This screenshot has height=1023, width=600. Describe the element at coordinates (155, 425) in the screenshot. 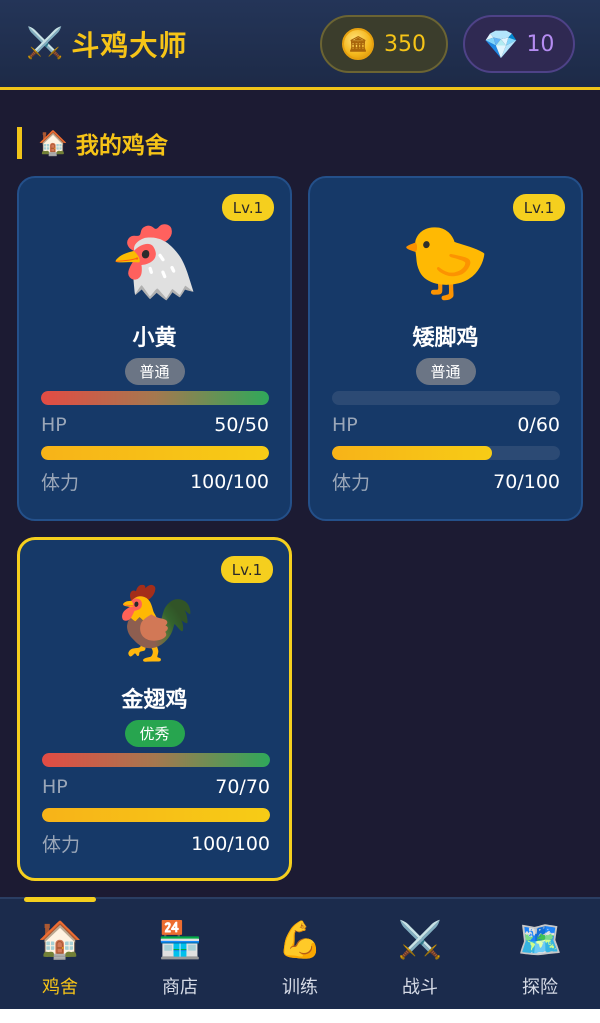

I see `hp-row: HP 50/50` at that location.